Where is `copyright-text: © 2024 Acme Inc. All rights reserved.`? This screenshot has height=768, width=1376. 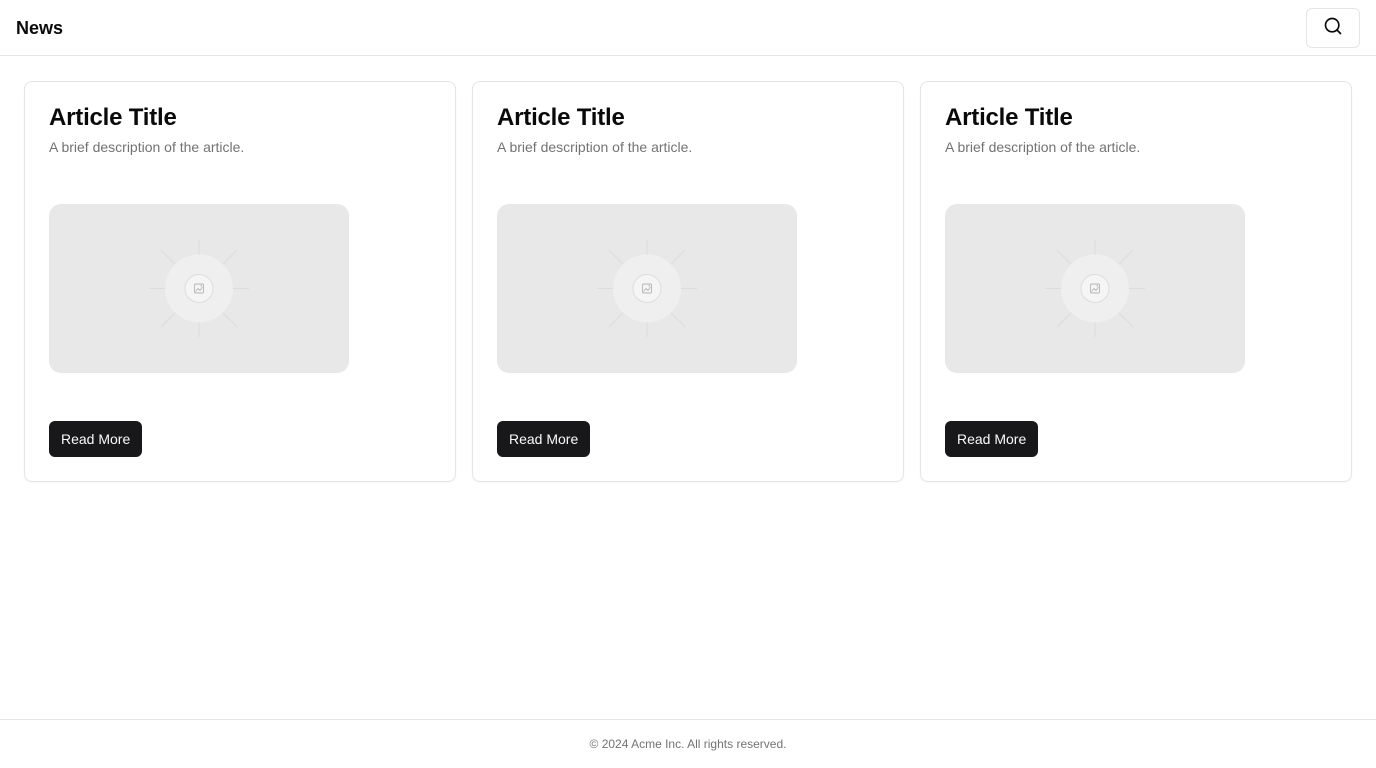 copyright-text: © 2024 Acme Inc. All rights reserved. is located at coordinates (688, 744).